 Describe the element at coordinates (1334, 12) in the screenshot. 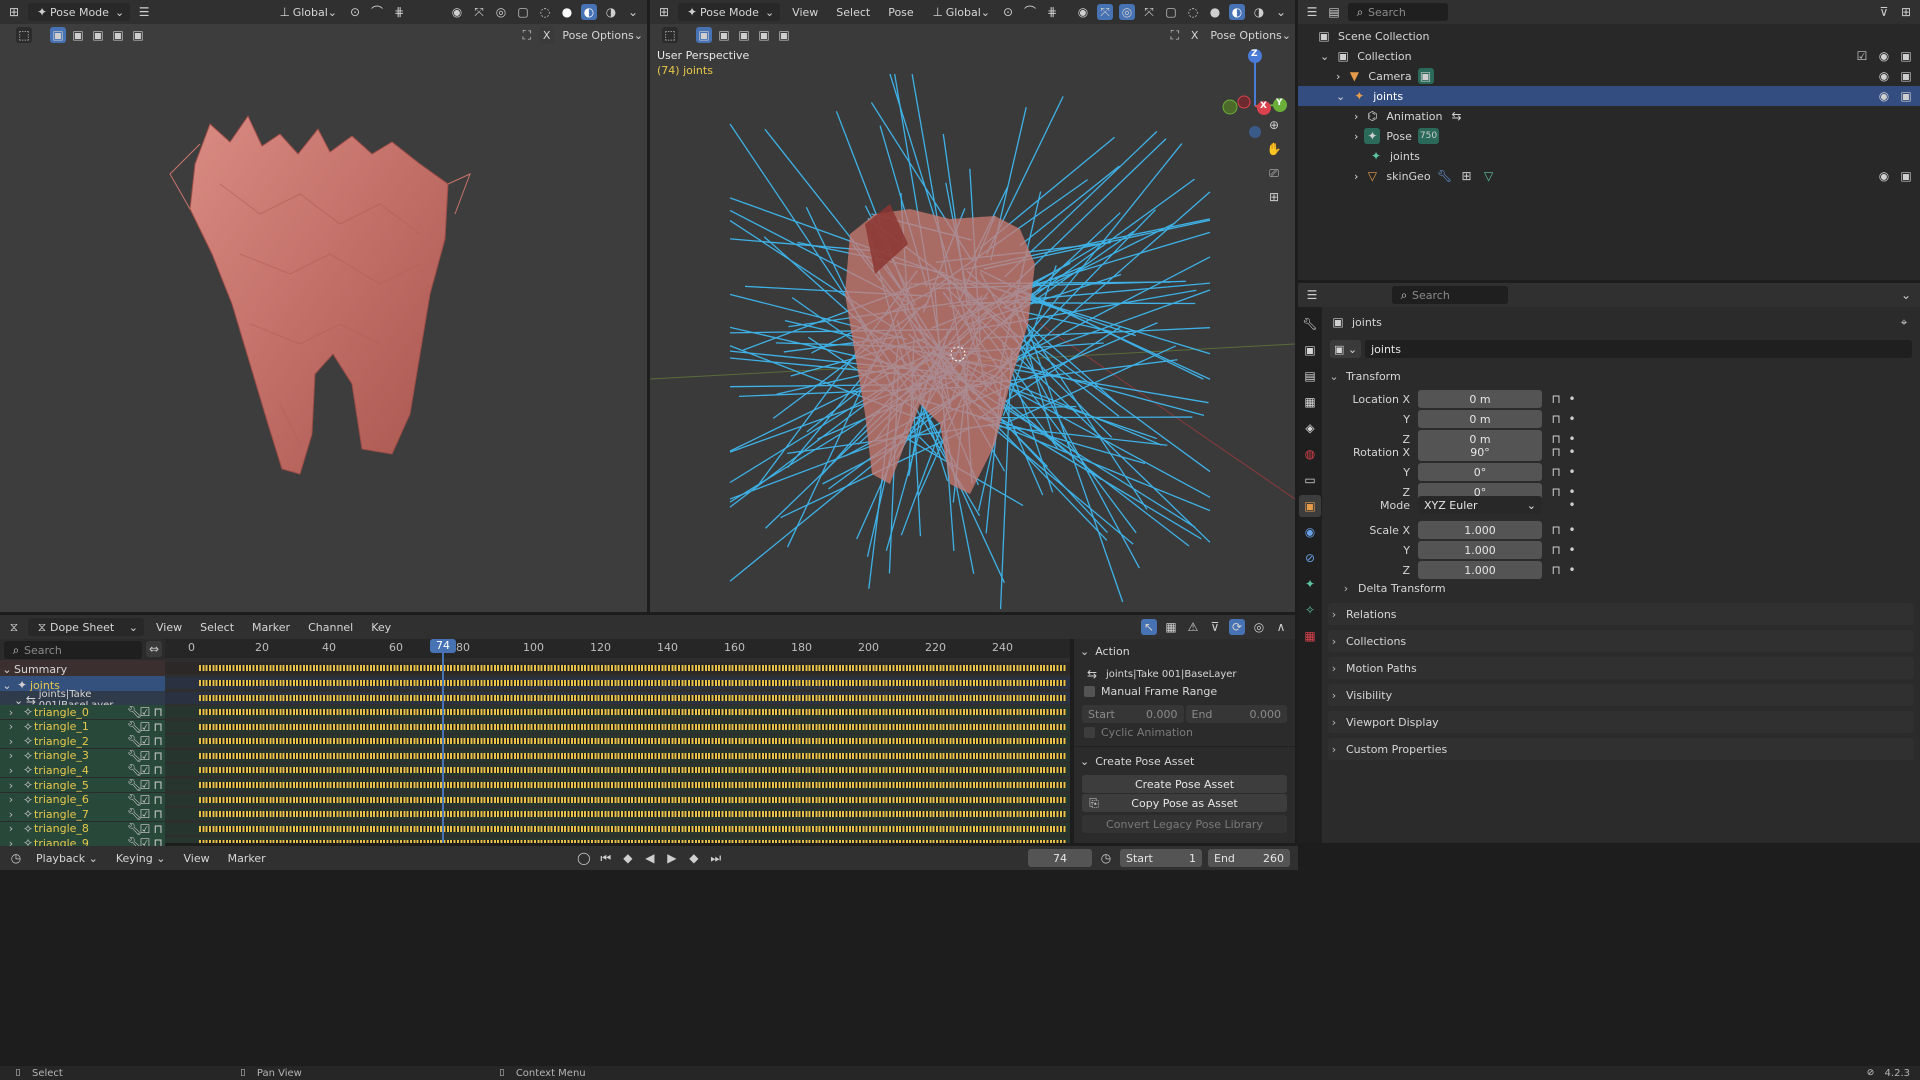

I see `display-mode-icon: ▤` at that location.